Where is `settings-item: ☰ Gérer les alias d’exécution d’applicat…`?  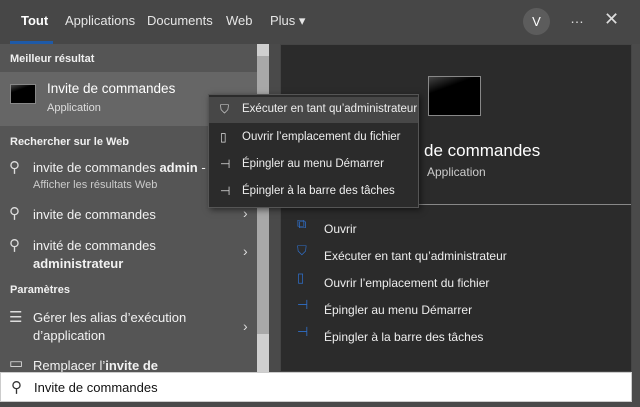
settings-item: ☰ Gérer les alias d’exécution d’applicat… is located at coordinates (128, 326).